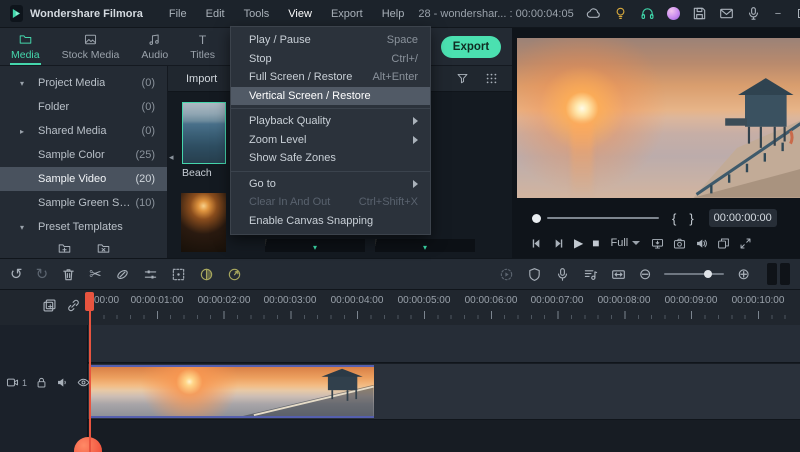 The image size is (800, 452). Describe the element at coordinates (42, 274) in the screenshot. I see `redo-icon: ↻` at that location.